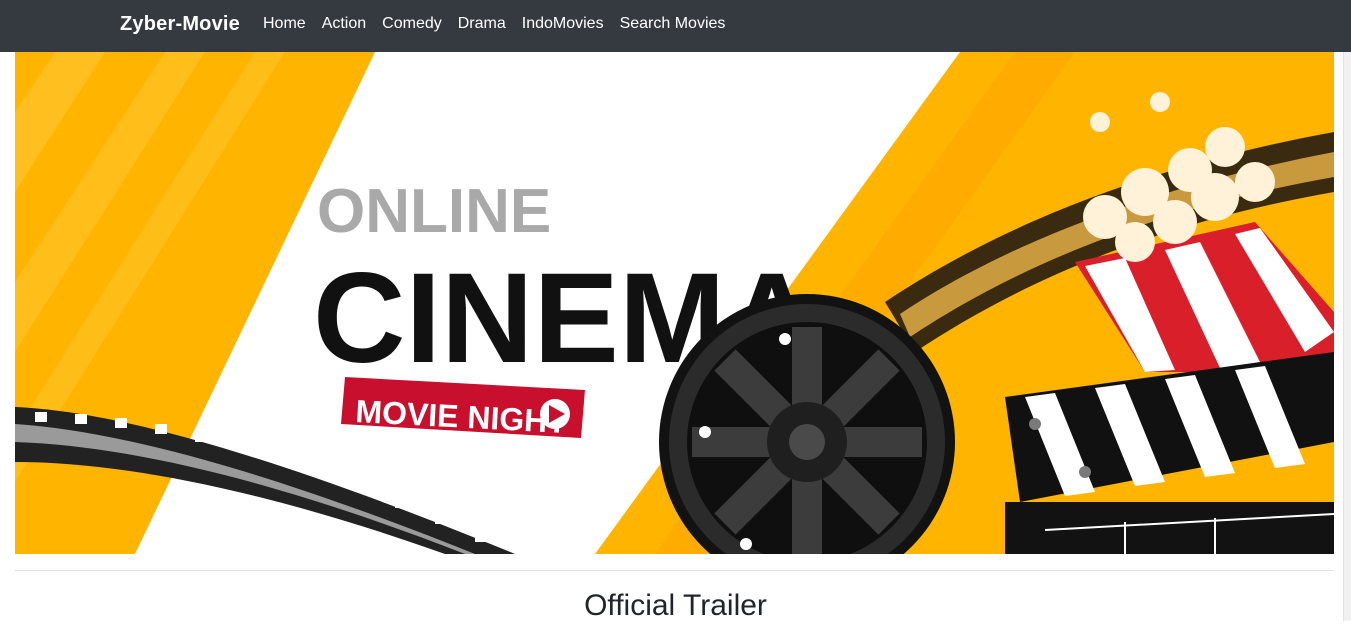 This screenshot has width=1351, height=624. I want to click on page-scrollbar, so click(1347, 336).